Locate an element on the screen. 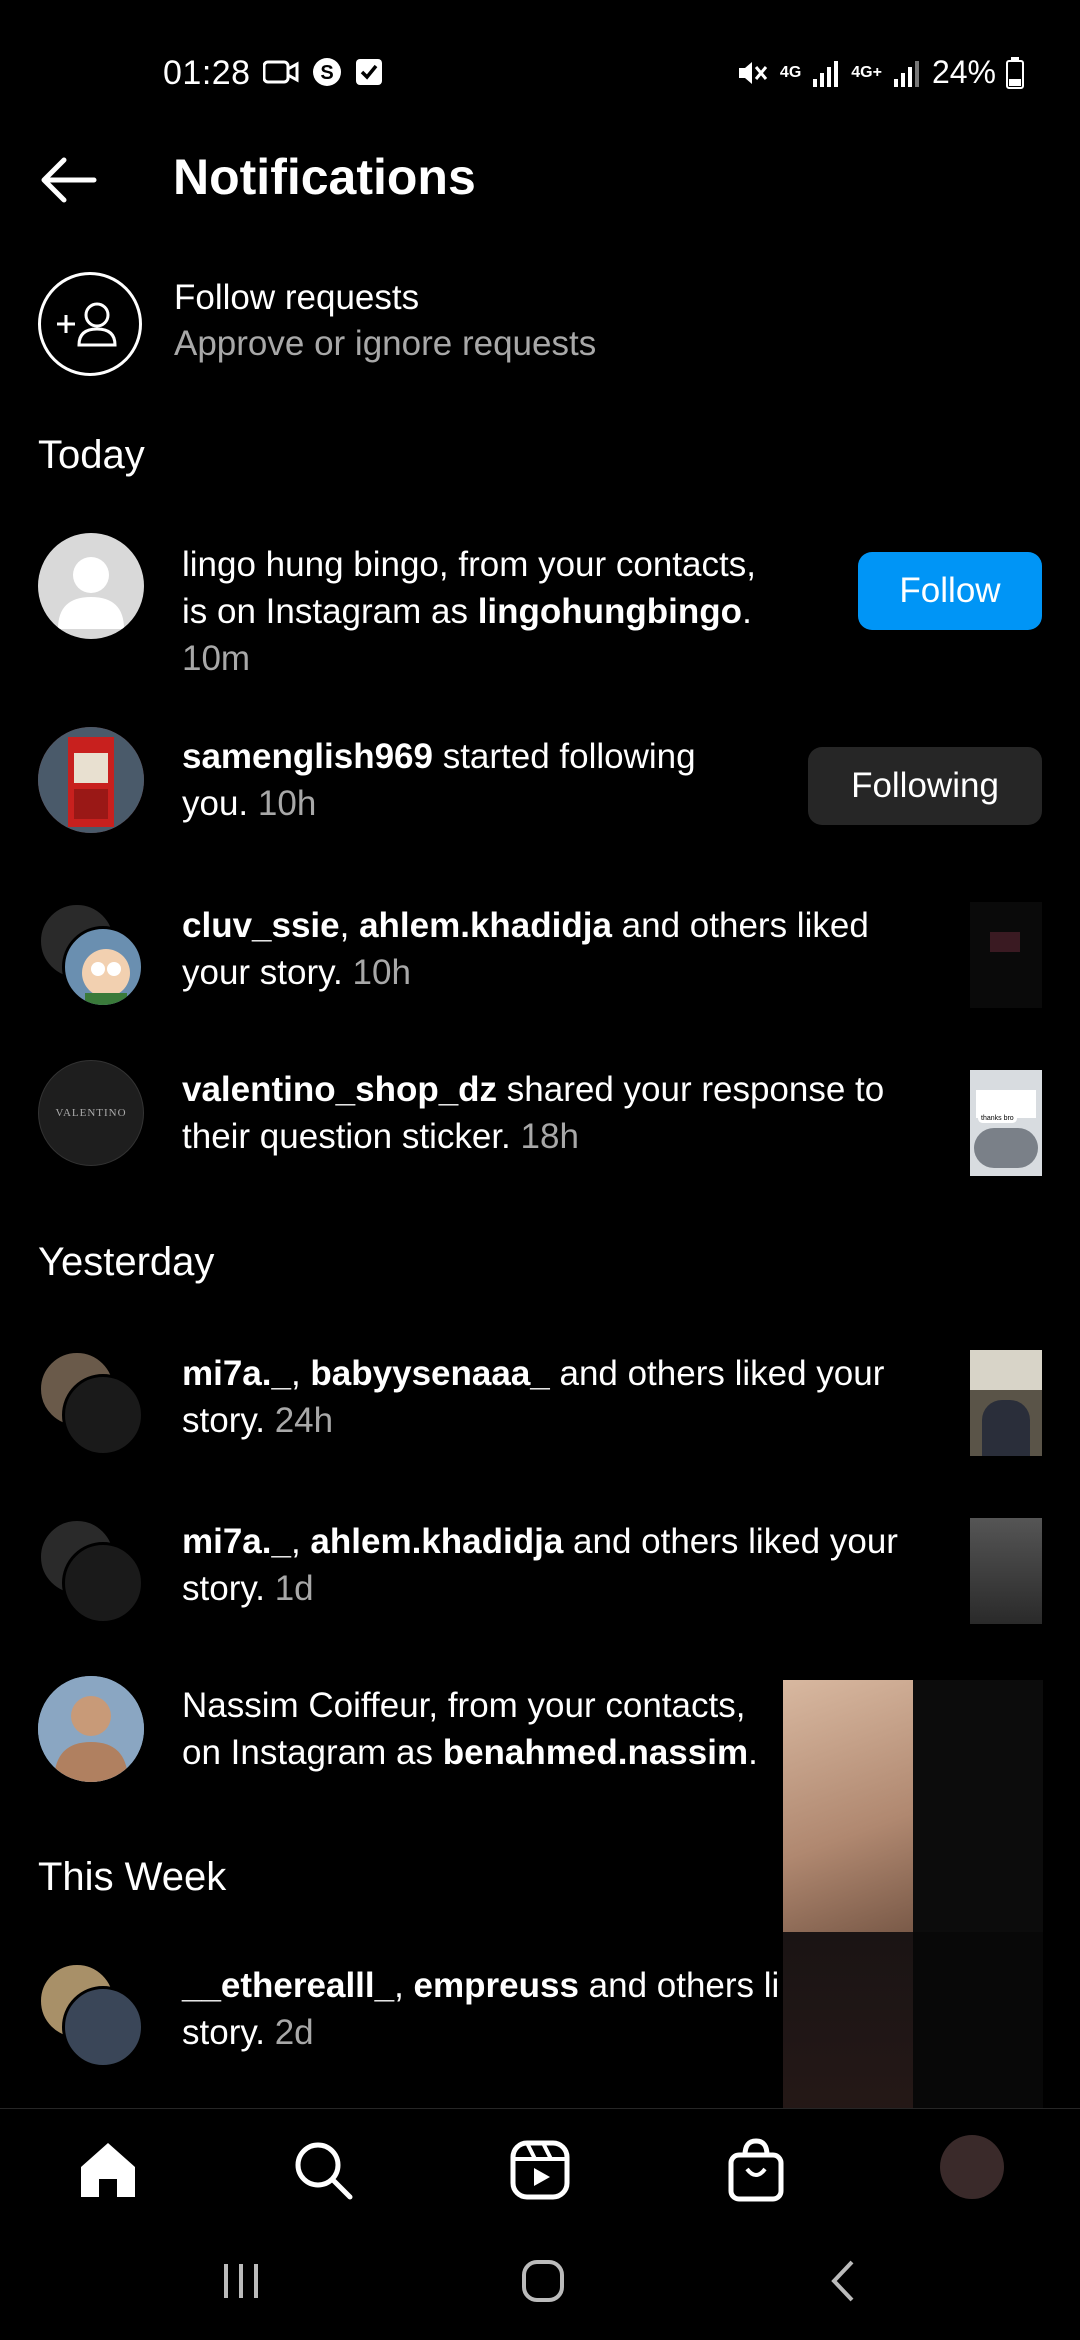  header: Notifications is located at coordinates (540, 180).